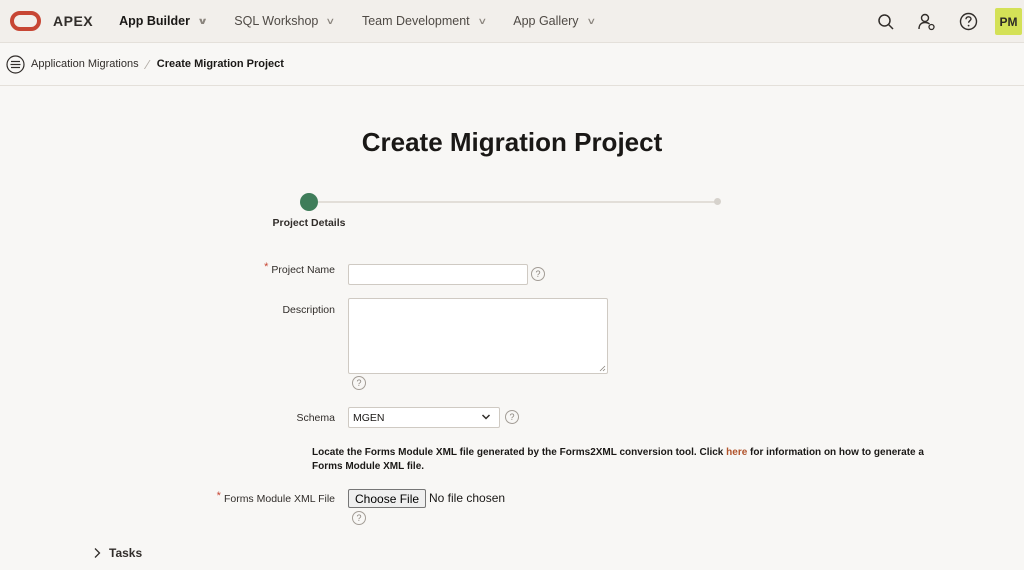 This screenshot has height=570, width=1024. I want to click on wizard-progress-track, so click(518, 202).